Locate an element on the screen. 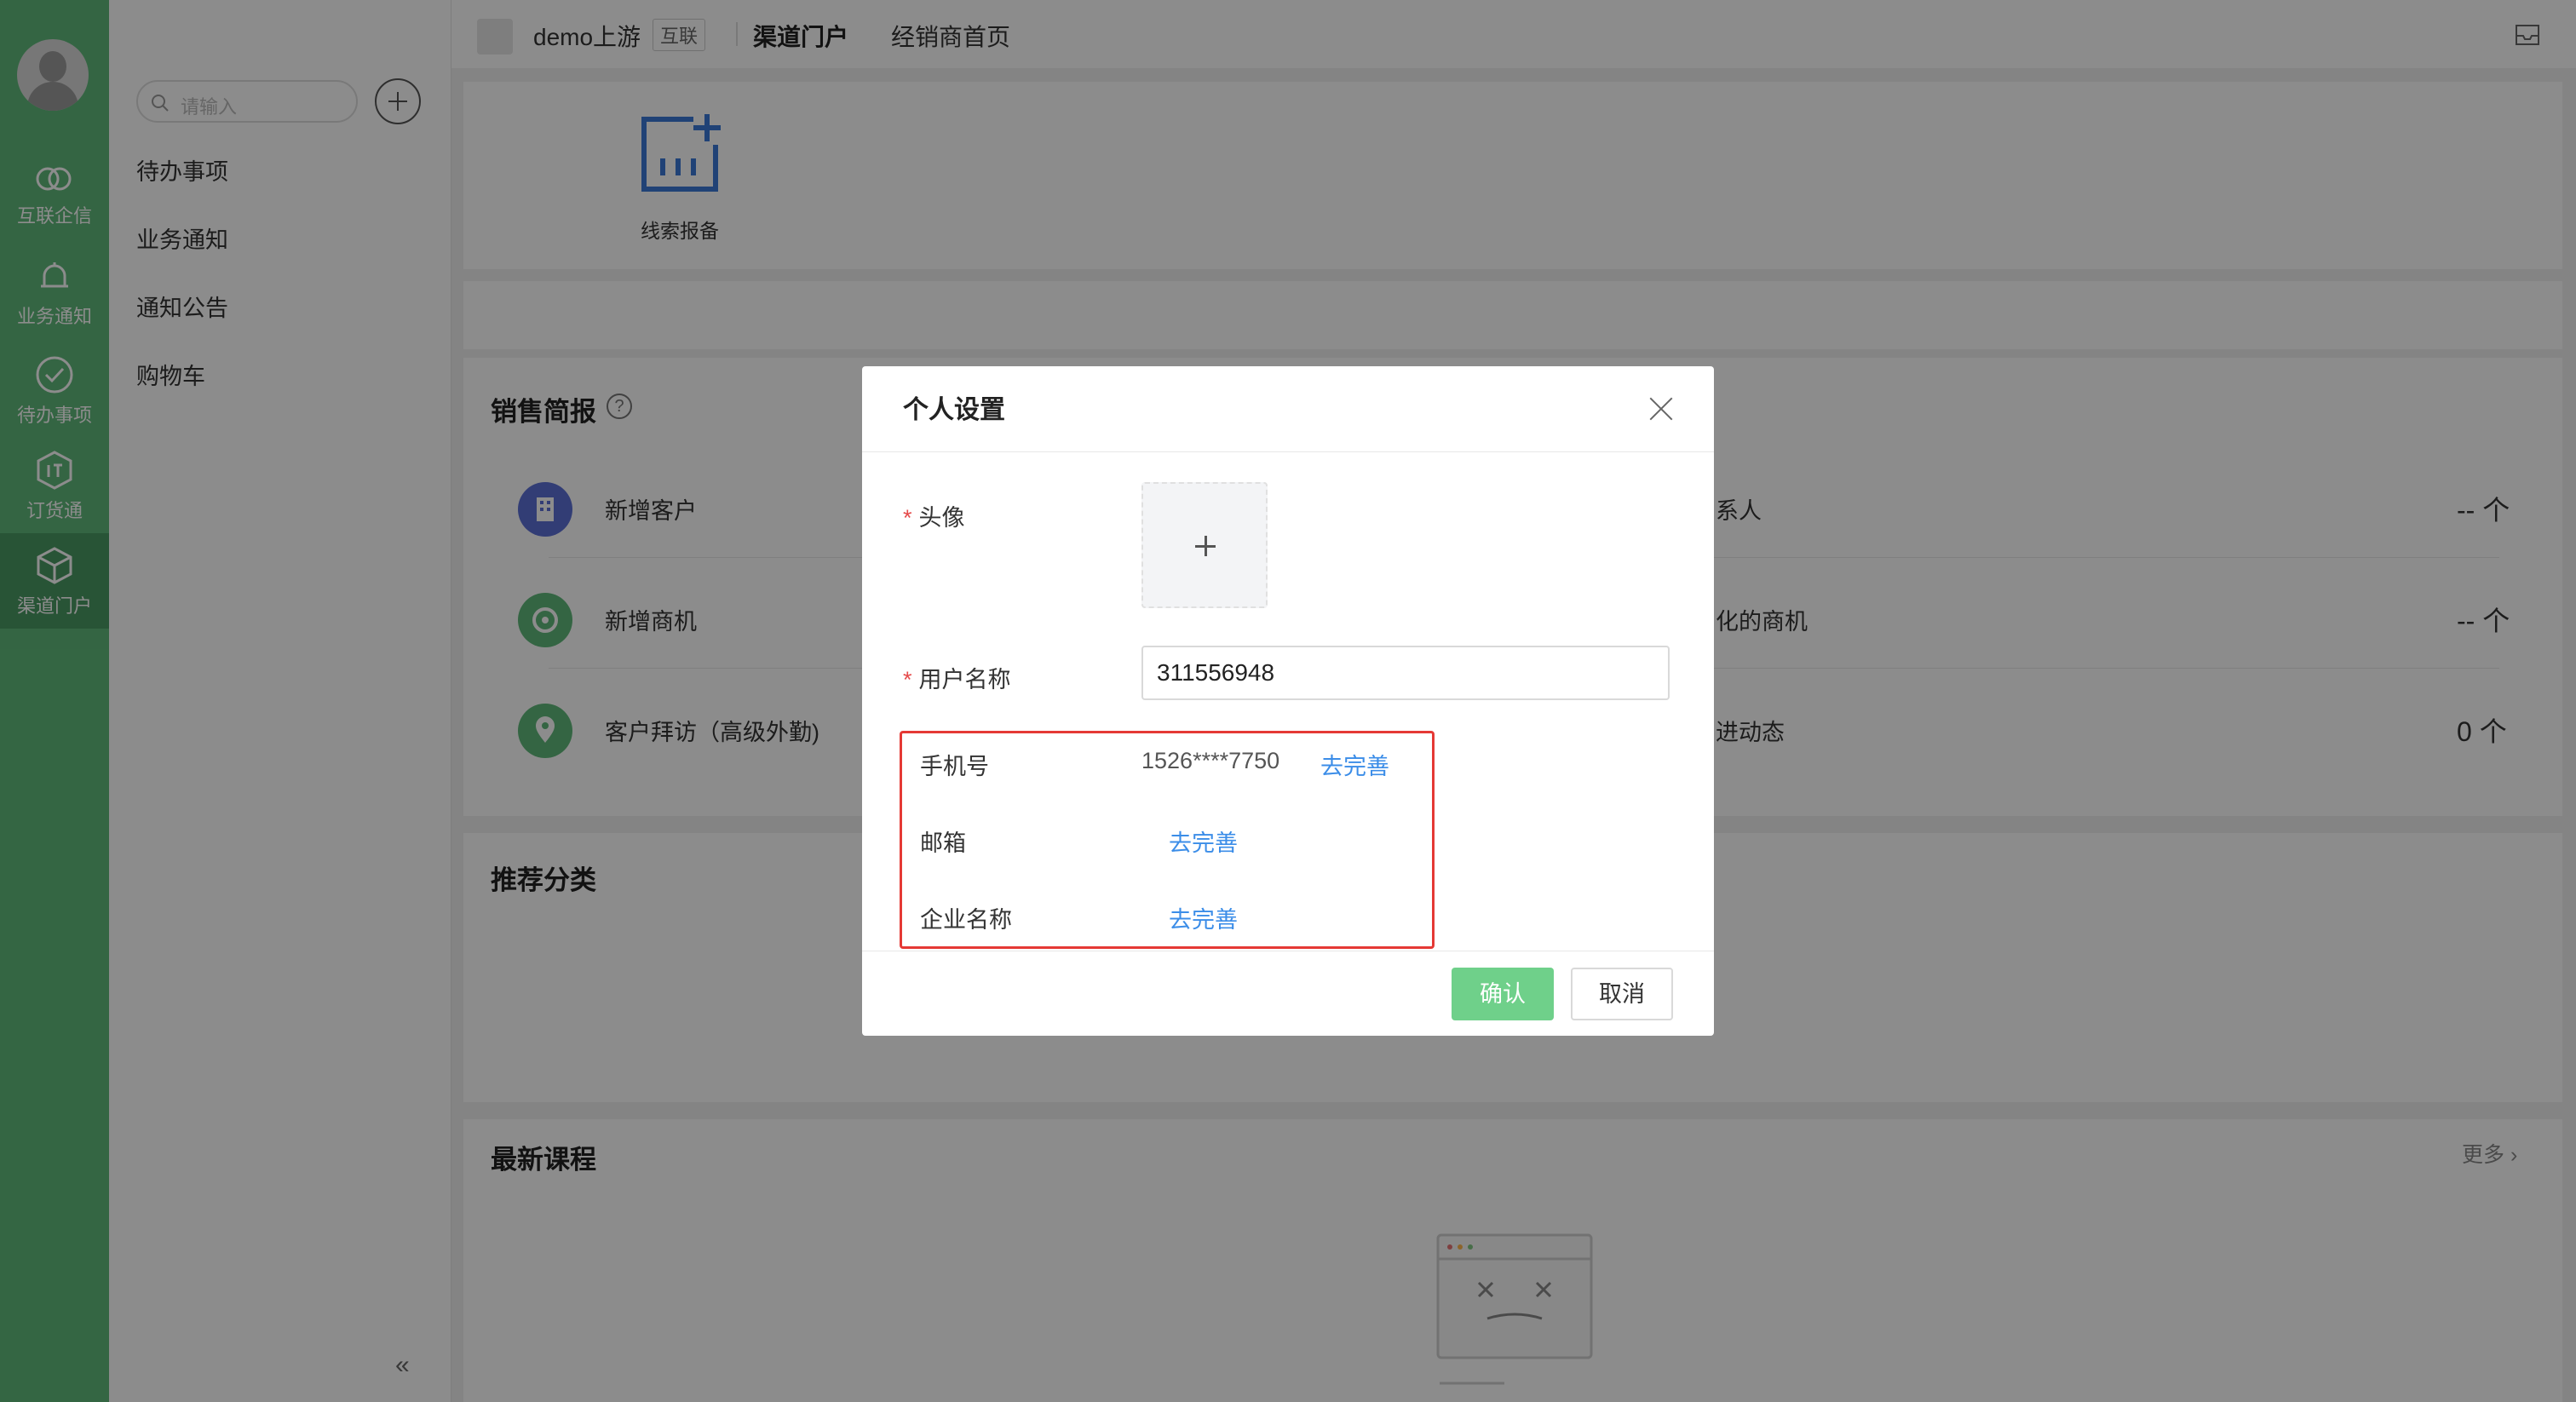  phone-value: 1526****7750 is located at coordinates (1211, 760).